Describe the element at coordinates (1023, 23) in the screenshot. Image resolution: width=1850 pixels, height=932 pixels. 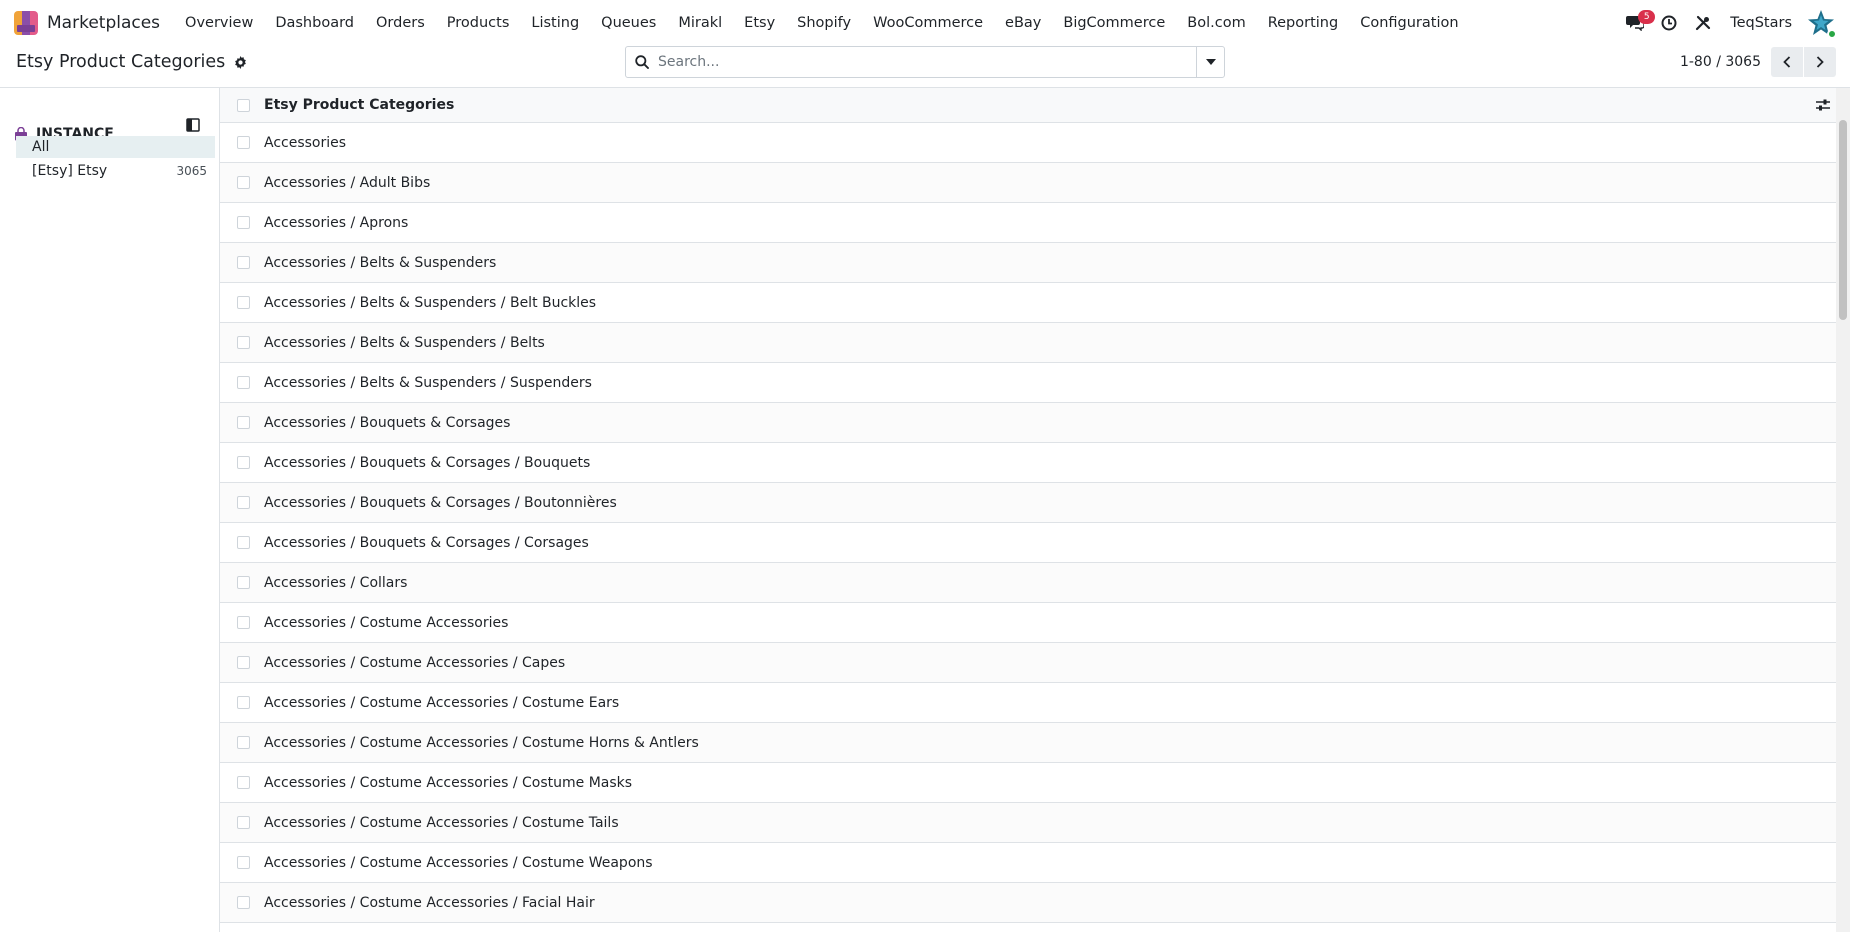
I see `menu-item-ebay: eBay` at that location.